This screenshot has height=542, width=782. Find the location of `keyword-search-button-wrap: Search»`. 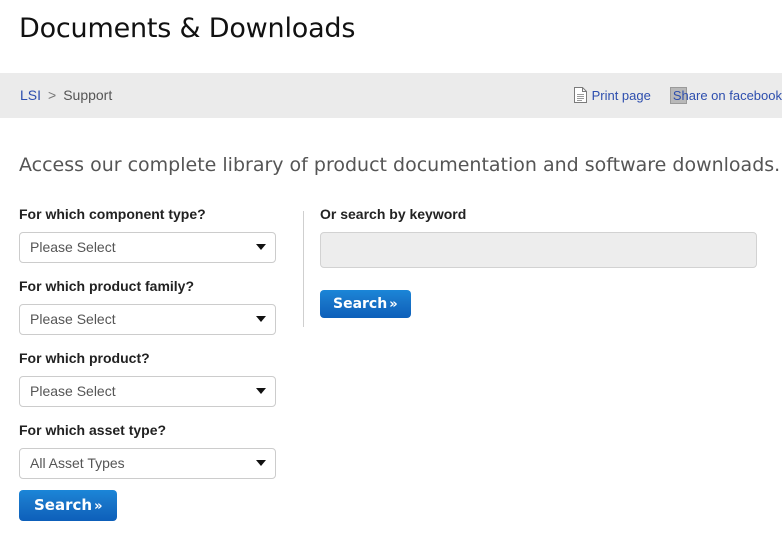

keyword-search-button-wrap: Search» is located at coordinates (540, 304).